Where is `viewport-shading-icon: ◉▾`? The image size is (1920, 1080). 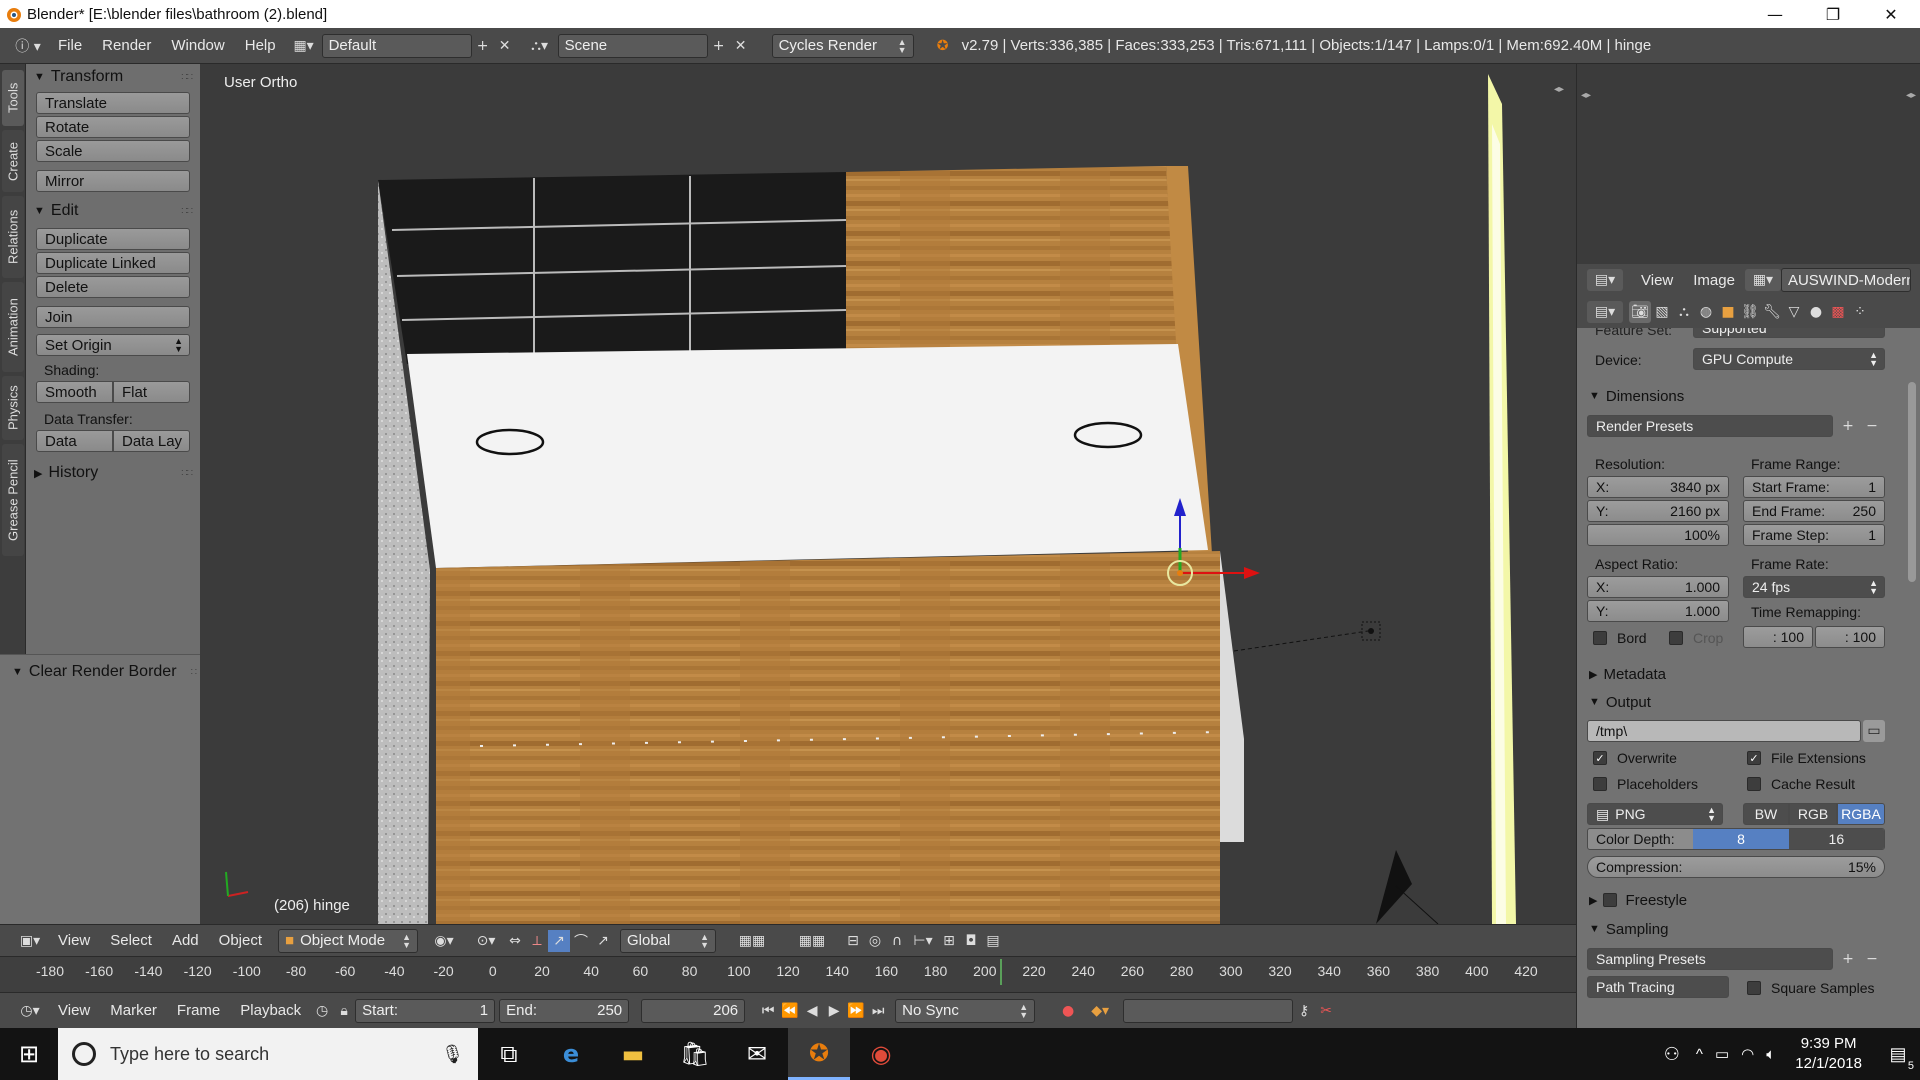
viewport-shading-icon: ◉▾ is located at coordinates (444, 941).